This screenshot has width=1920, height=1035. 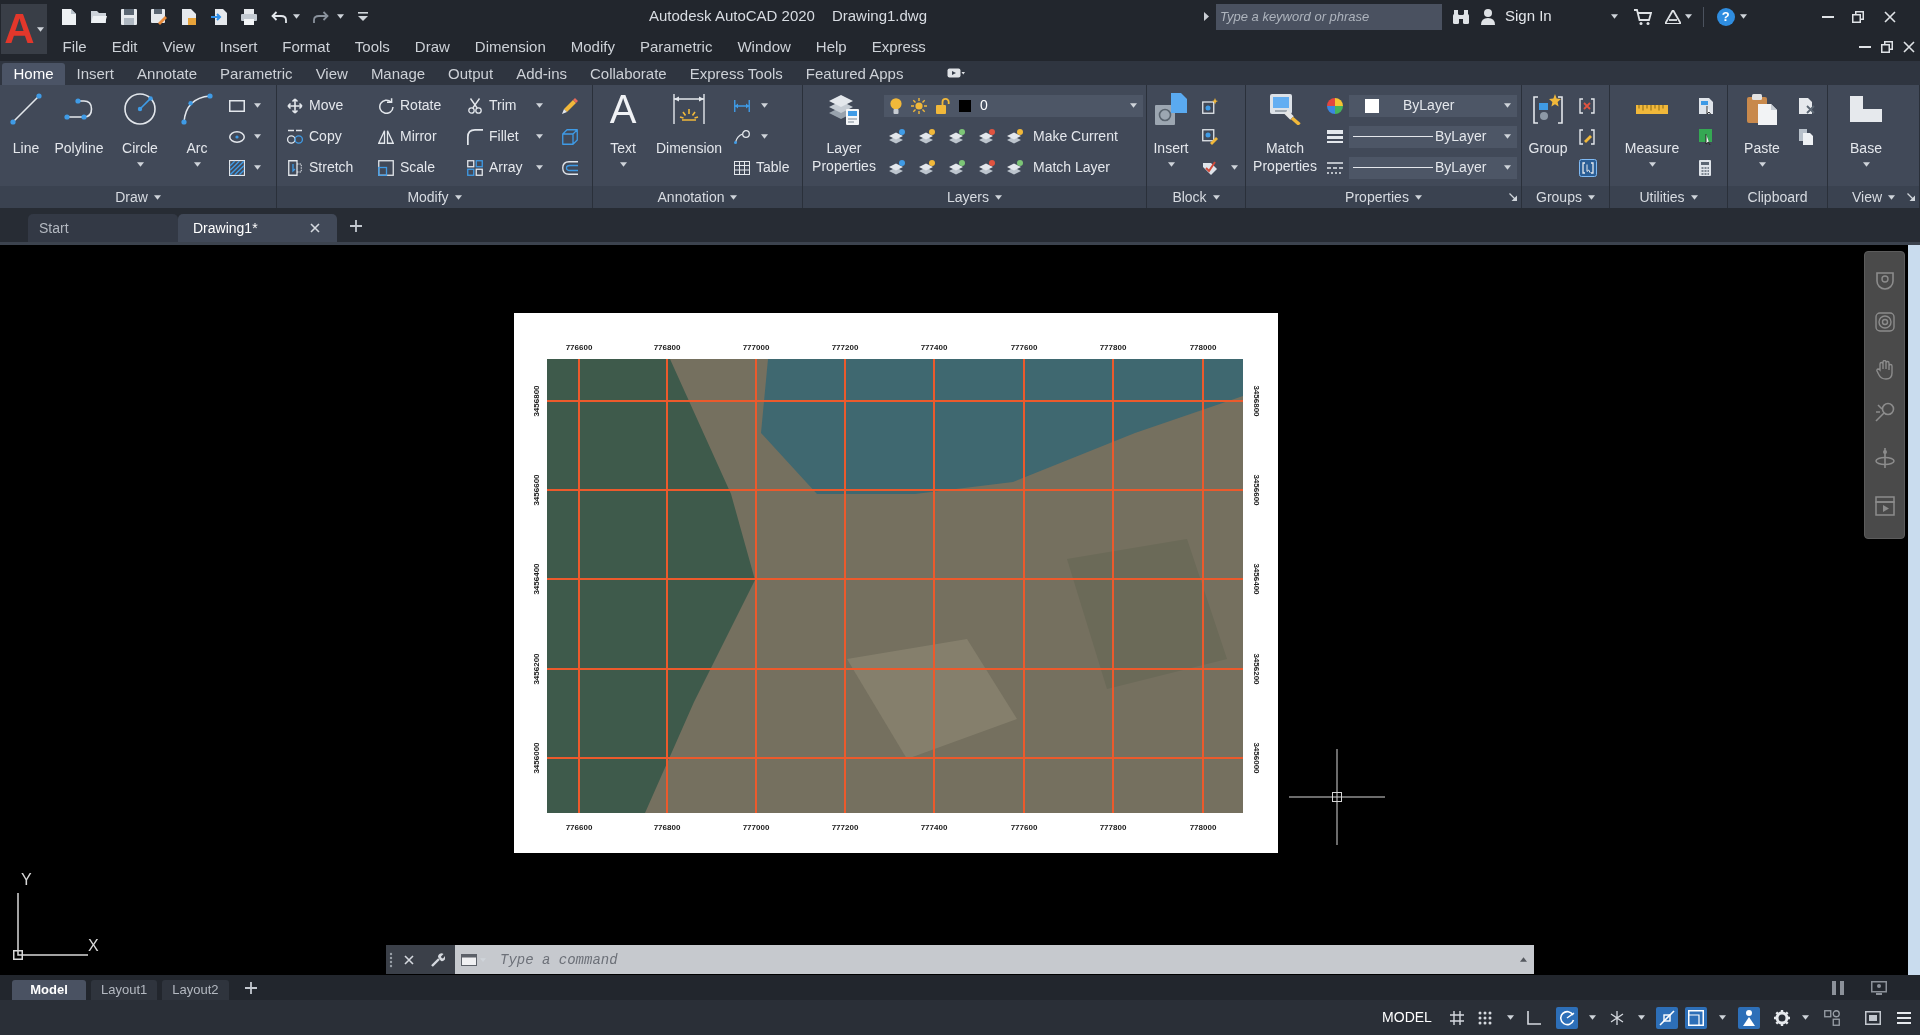 What do you see at coordinates (1285, 132) in the screenshot?
I see `match-properties-button: Match Properties` at bounding box center [1285, 132].